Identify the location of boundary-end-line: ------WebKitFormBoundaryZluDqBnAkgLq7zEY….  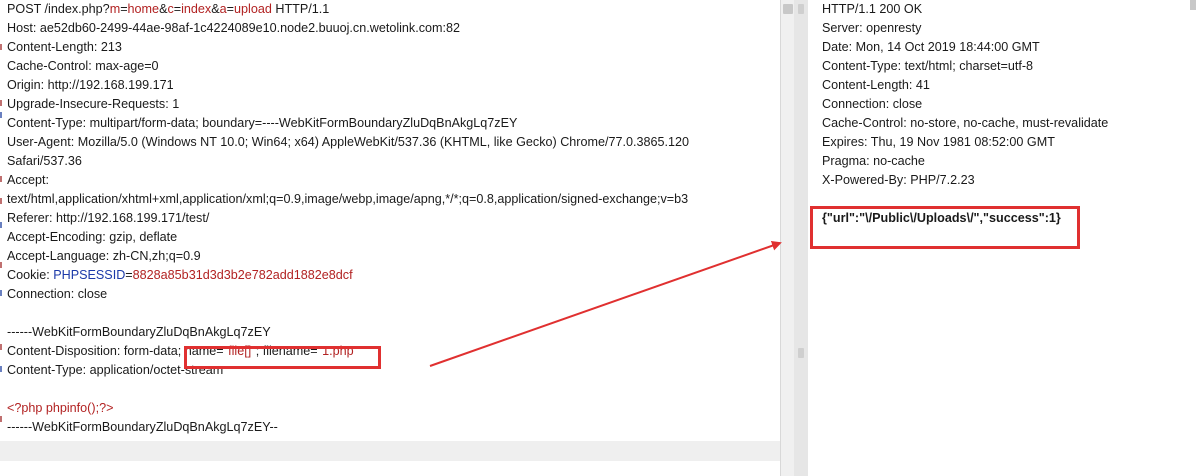
(142, 427).